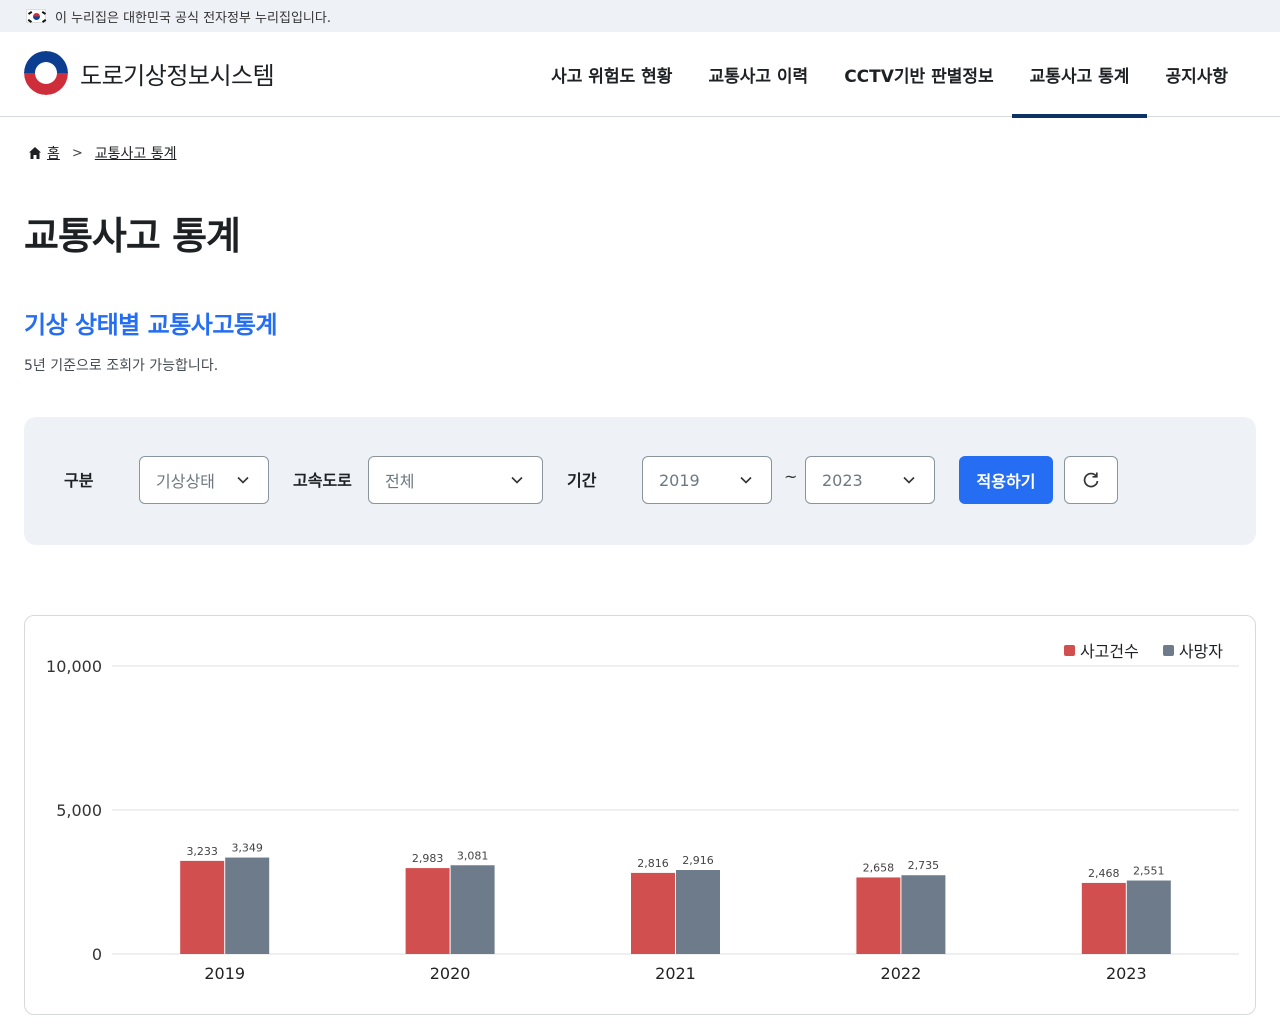  Describe the element at coordinates (1006, 480) in the screenshot. I see `apply-button: 적용하기` at that location.